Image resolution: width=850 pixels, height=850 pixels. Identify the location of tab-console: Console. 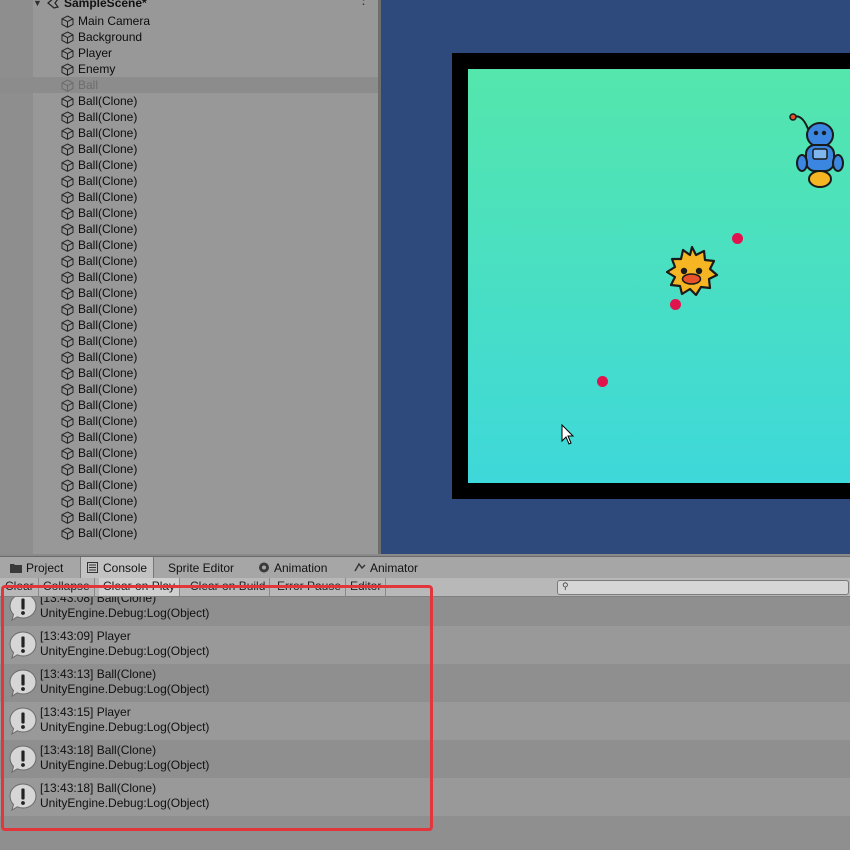
(117, 567).